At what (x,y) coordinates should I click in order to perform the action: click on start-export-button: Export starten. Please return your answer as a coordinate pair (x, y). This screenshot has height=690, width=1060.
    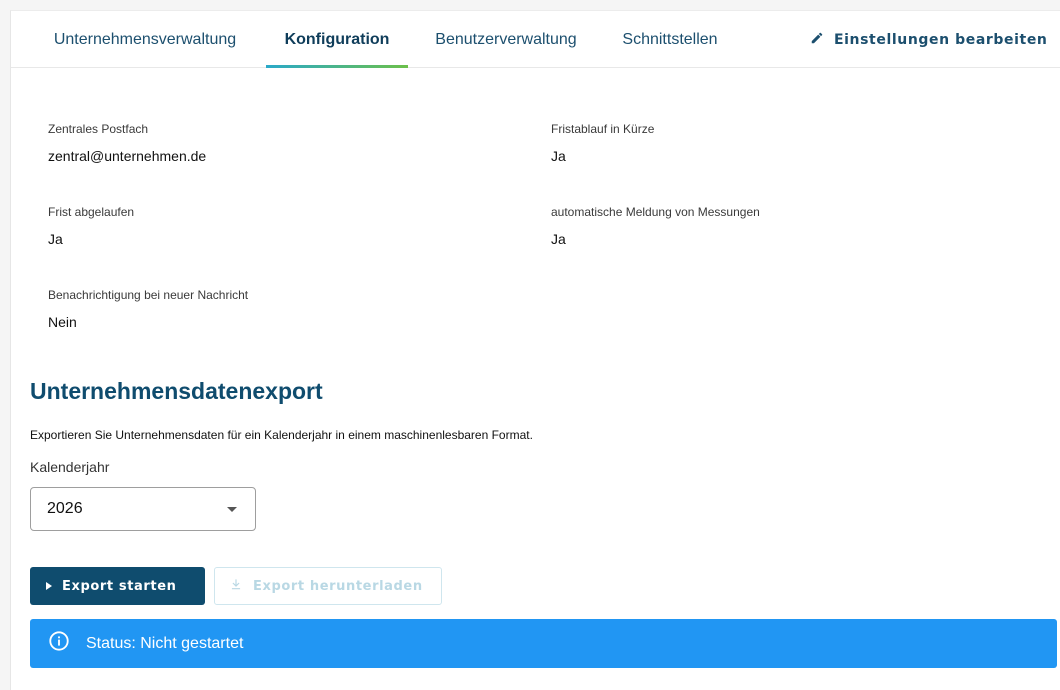
    Looking at the image, I should click on (117, 586).